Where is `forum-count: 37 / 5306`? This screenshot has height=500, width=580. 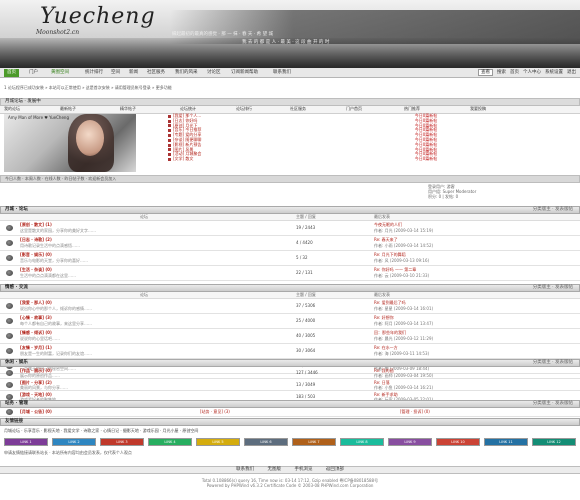 forum-count: 37 / 5306 is located at coordinates (306, 305).